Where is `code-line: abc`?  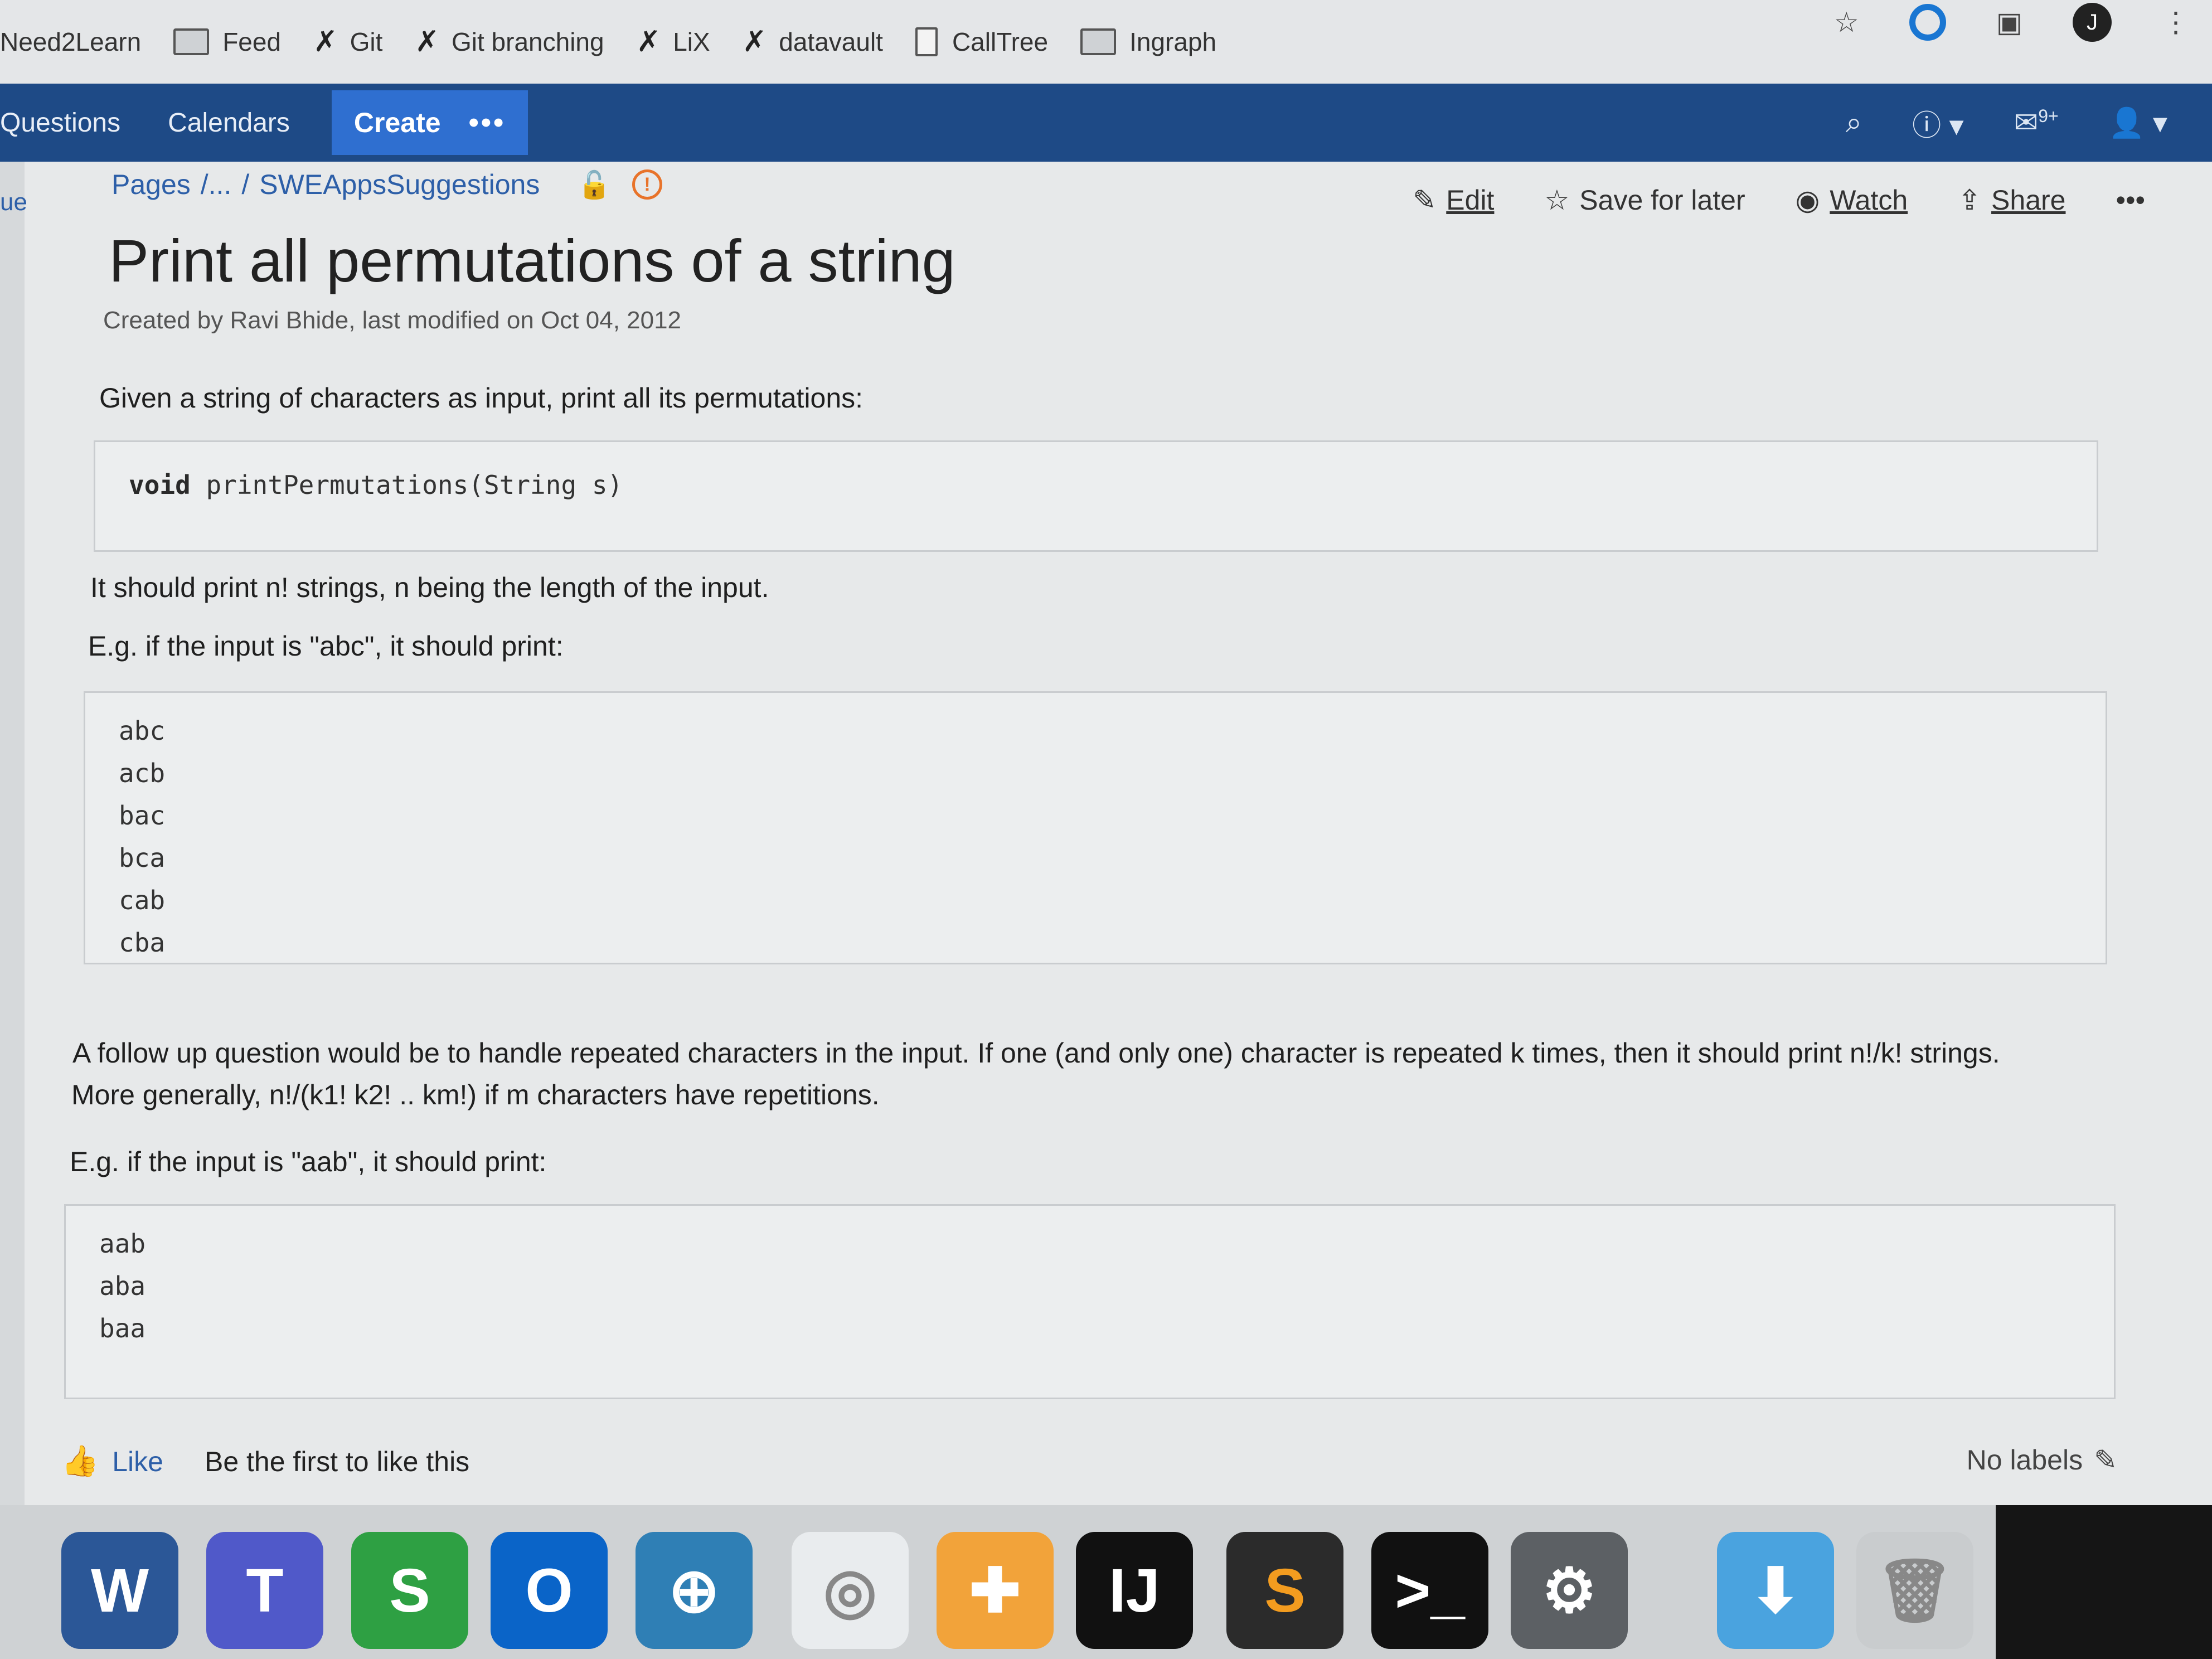 code-line: abc is located at coordinates (142, 731).